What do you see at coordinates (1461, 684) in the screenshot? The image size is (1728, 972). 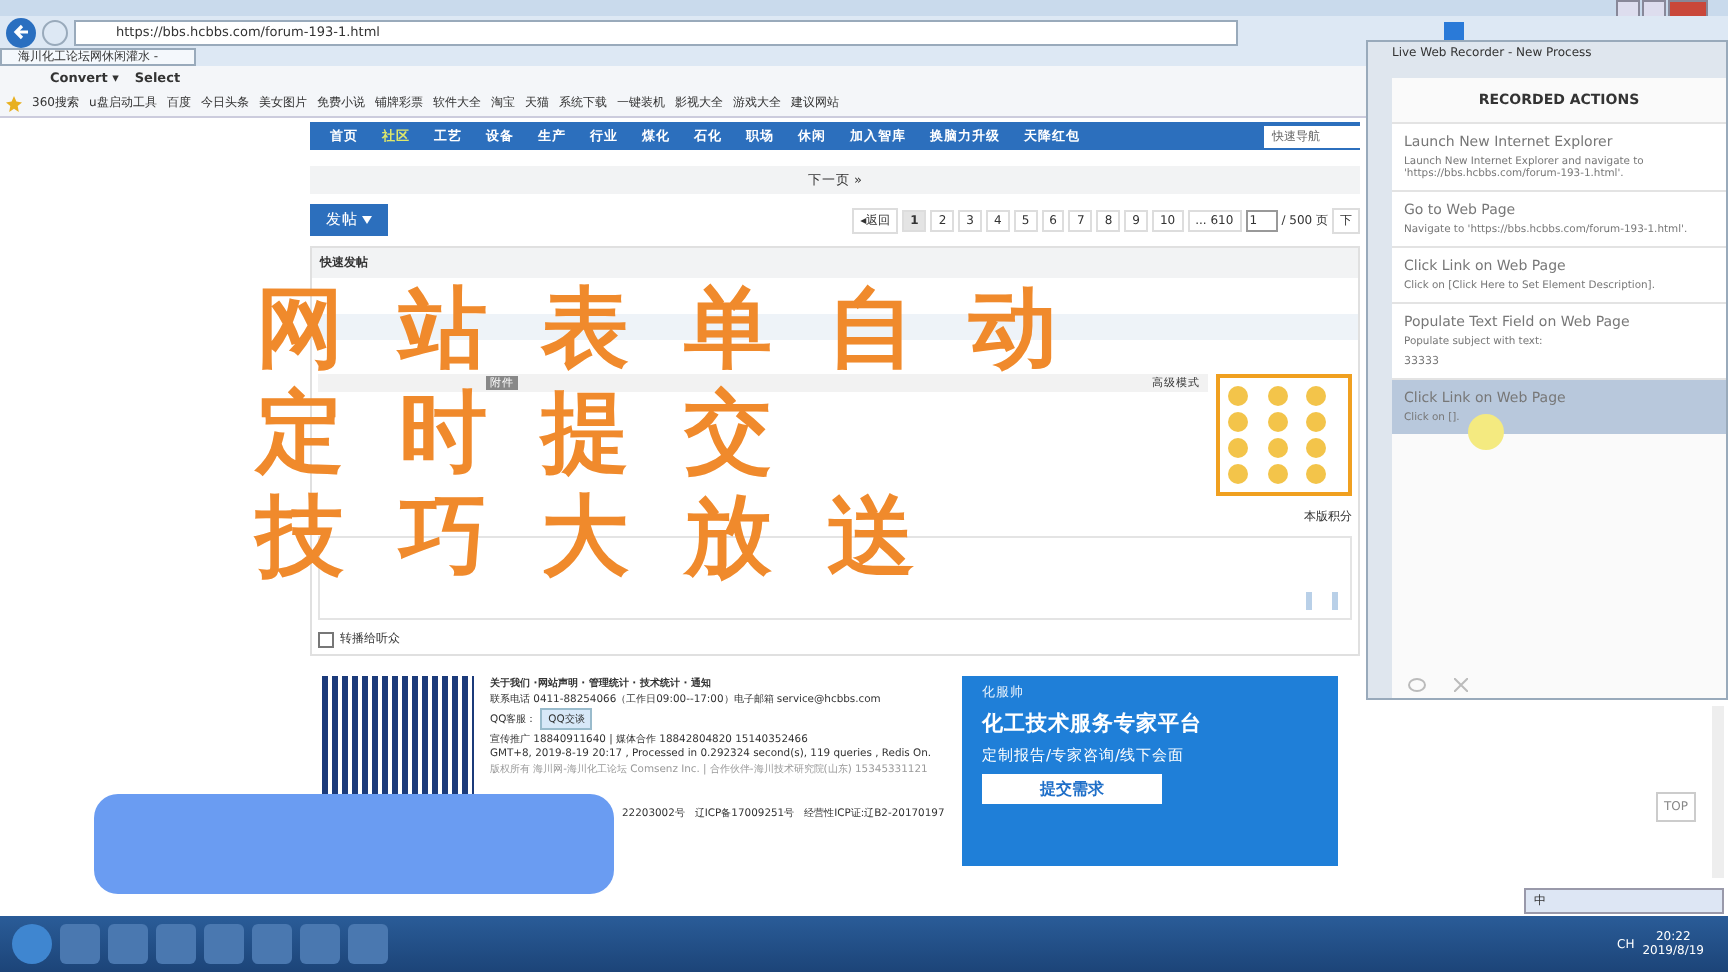 I see `close-icon` at bounding box center [1461, 684].